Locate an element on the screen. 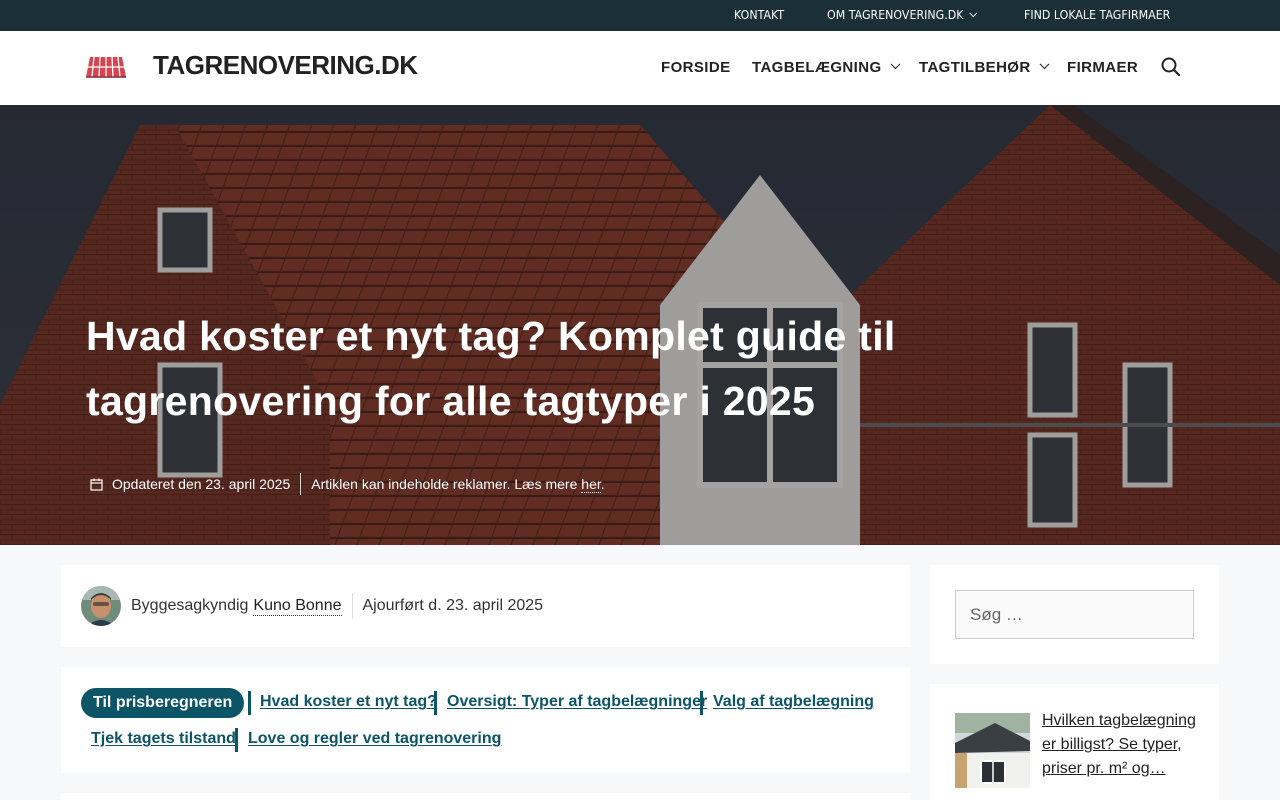 This screenshot has height=800, width=1280. calendar-icon is located at coordinates (96, 484).